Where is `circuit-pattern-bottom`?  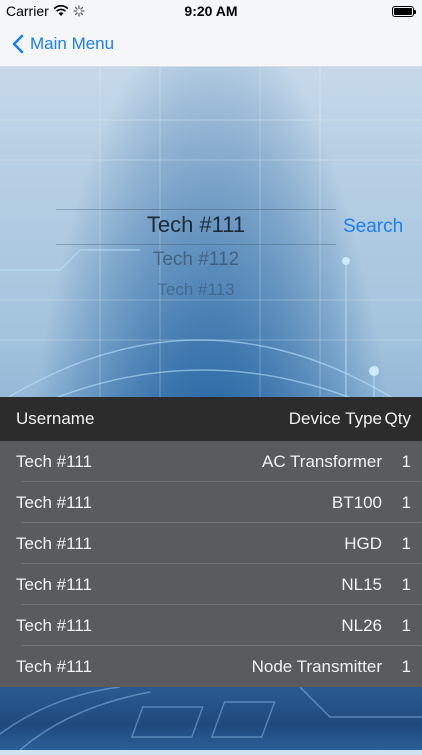 circuit-pattern-bottom is located at coordinates (211, 718).